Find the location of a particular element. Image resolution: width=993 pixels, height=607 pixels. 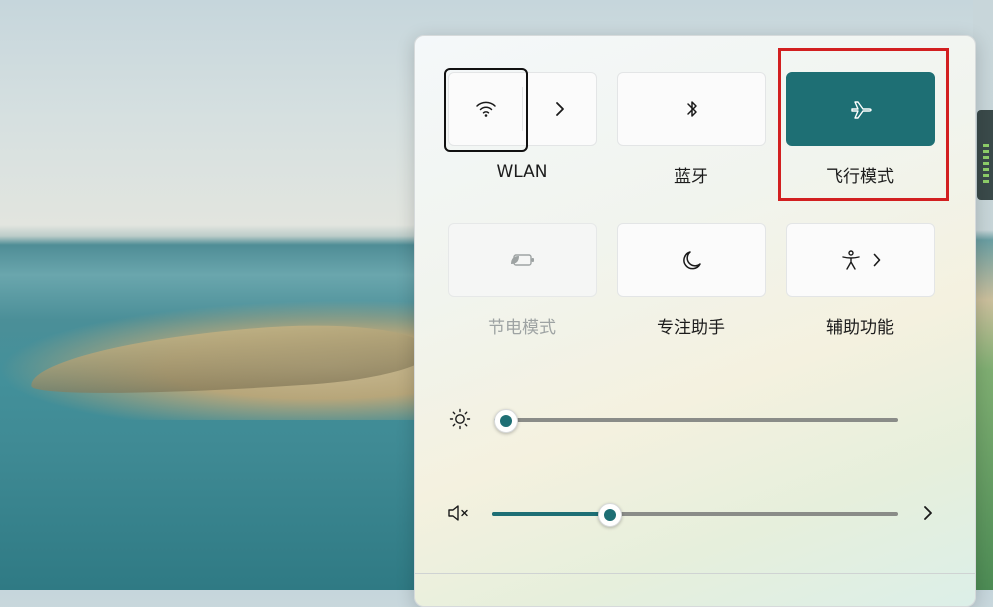

volume-slider-thumb is located at coordinates (610, 515).